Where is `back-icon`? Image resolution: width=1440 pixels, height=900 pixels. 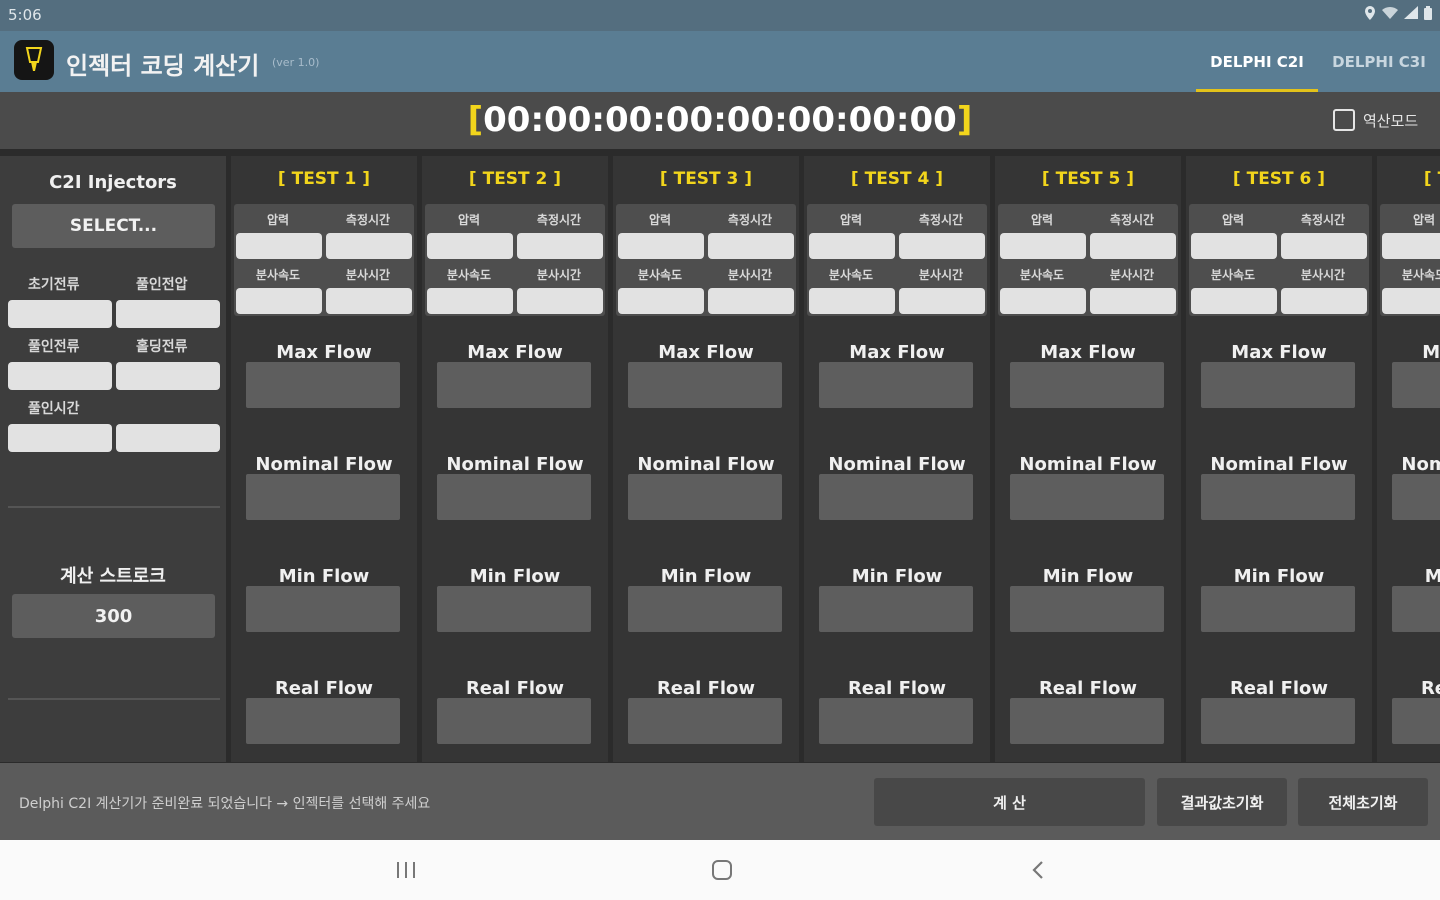 back-icon is located at coordinates (1038, 870).